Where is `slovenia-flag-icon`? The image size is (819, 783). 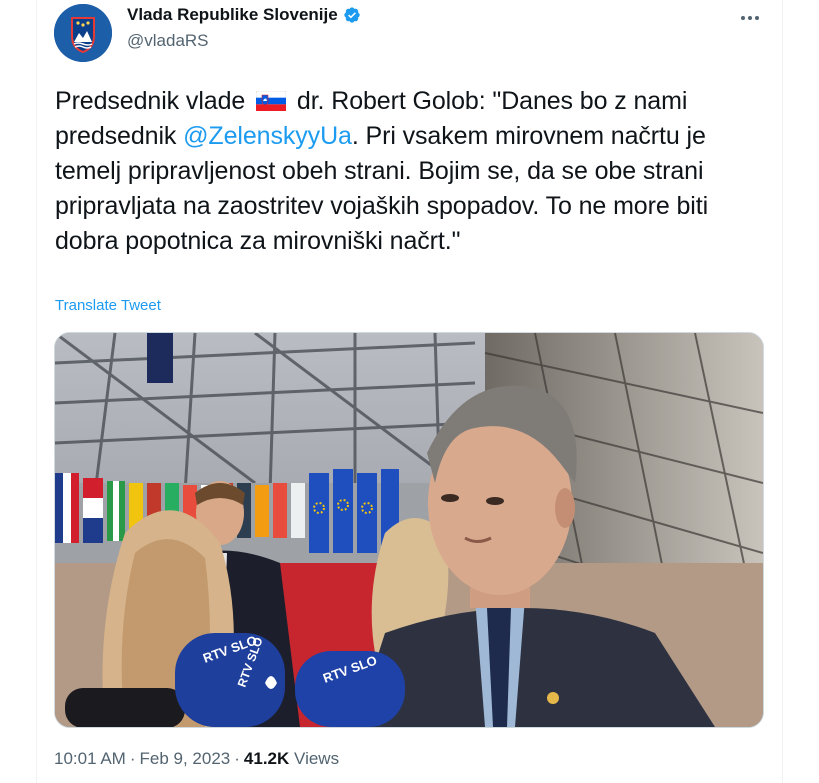
slovenia-flag-icon is located at coordinates (271, 101).